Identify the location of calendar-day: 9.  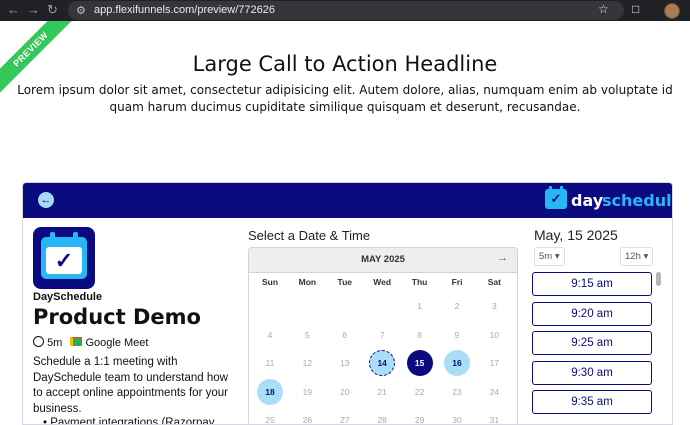
(457, 334).